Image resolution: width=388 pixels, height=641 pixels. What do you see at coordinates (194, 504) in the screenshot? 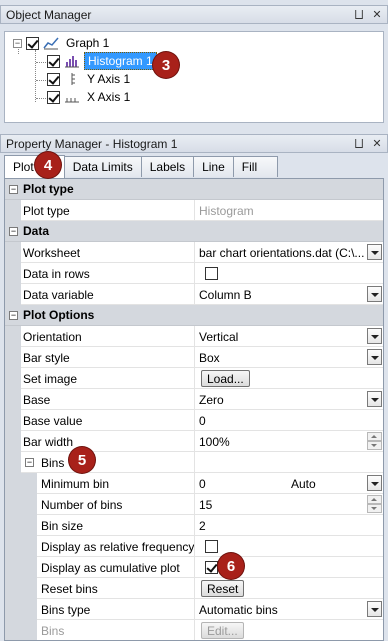
I see `property-row-number-of-bins: Number of bins 15` at bounding box center [194, 504].